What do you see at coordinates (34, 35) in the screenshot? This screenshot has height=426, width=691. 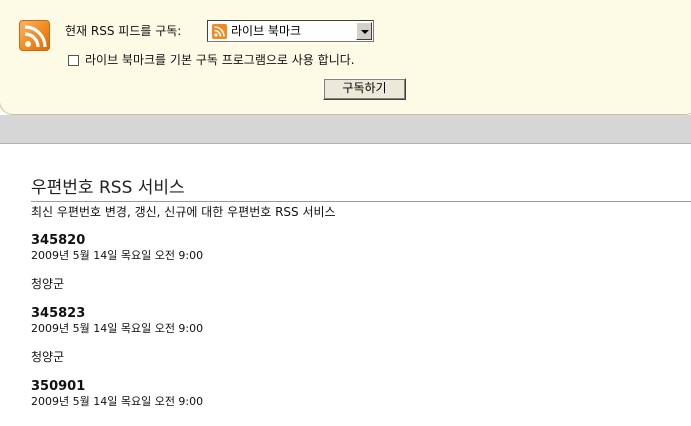 I see `rss-feed-icon` at bounding box center [34, 35].